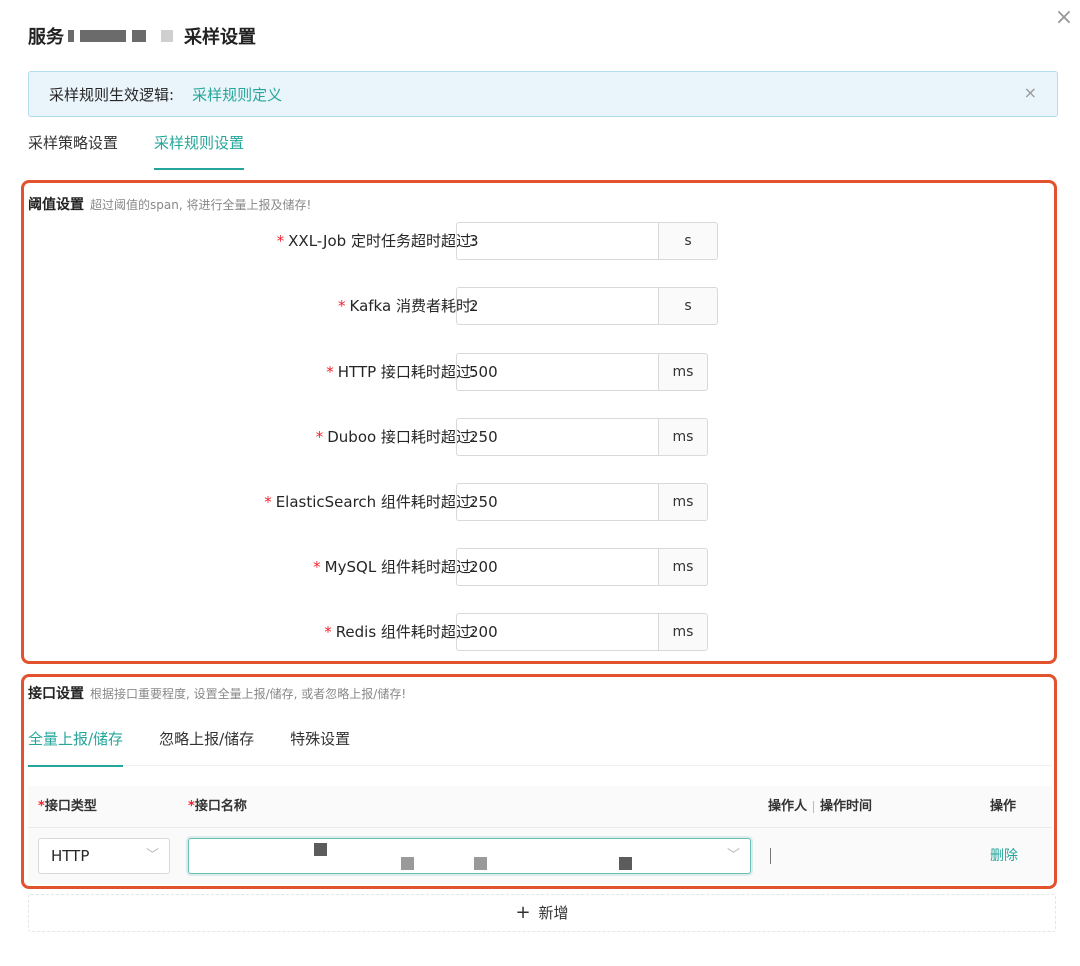  I want to click on tab-full-report: 全量上报/储存, so click(76, 745).